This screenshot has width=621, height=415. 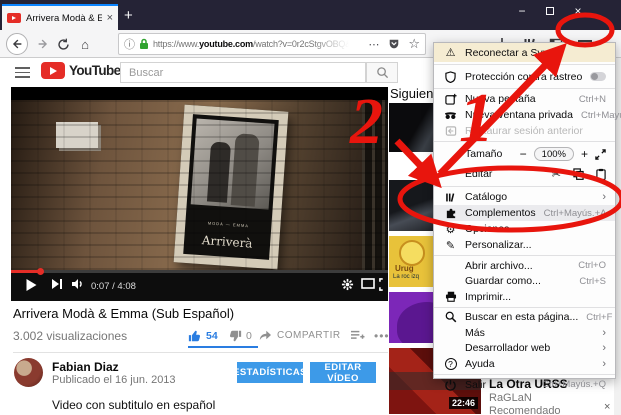 What do you see at coordinates (43, 44) in the screenshot?
I see `forward-button` at bounding box center [43, 44].